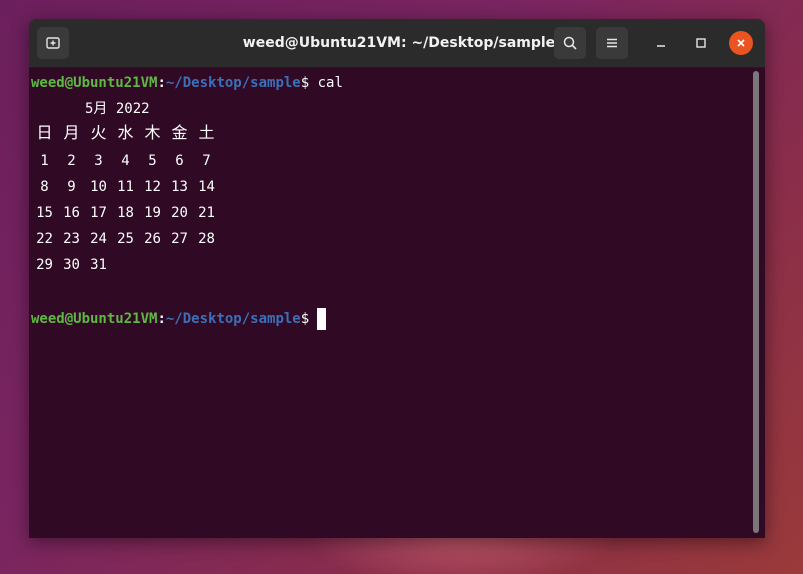  Describe the element at coordinates (44, 239) in the screenshot. I see `calendar-day: 22` at that location.